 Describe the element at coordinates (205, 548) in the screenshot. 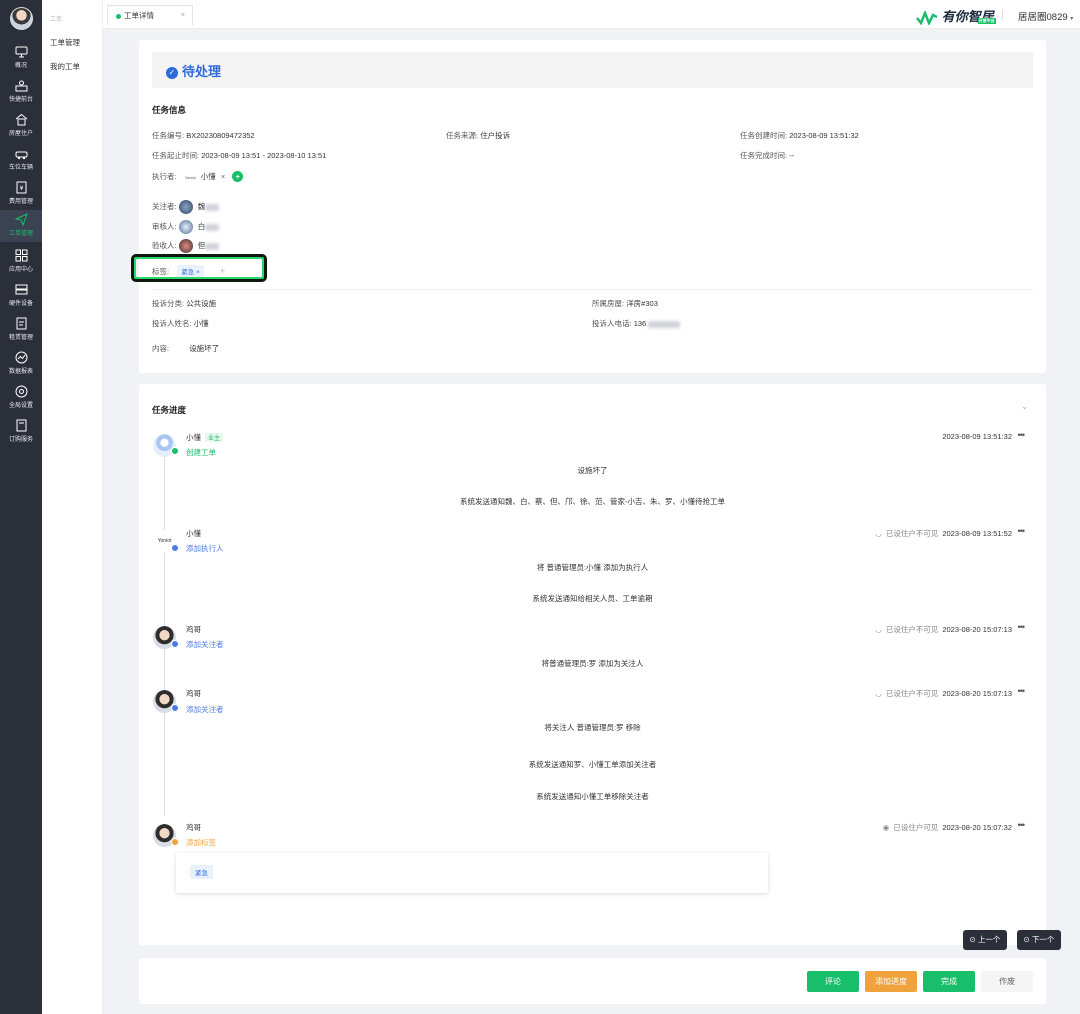

I see `event-action: 添加执行人` at that location.